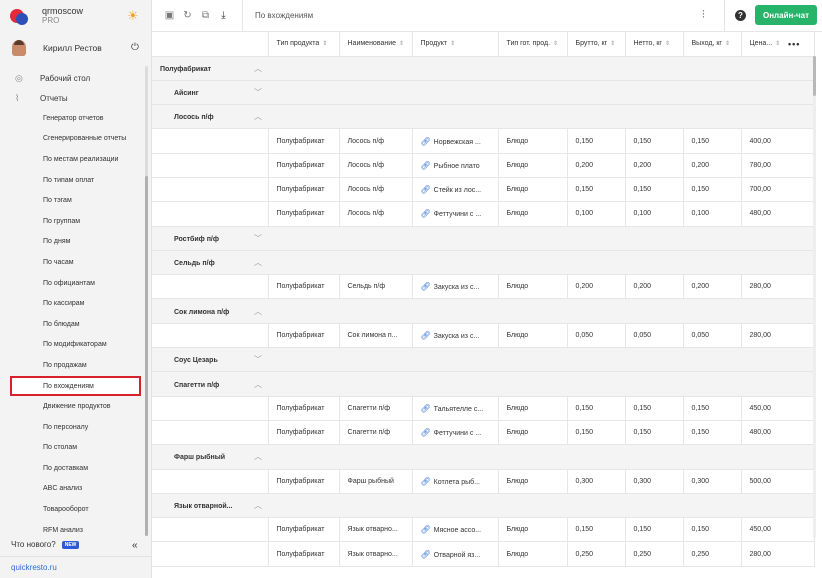 The image size is (822, 578). Describe the element at coordinates (75, 468) in the screenshot. I see `sidebar-subitem: По доставкам` at that location.